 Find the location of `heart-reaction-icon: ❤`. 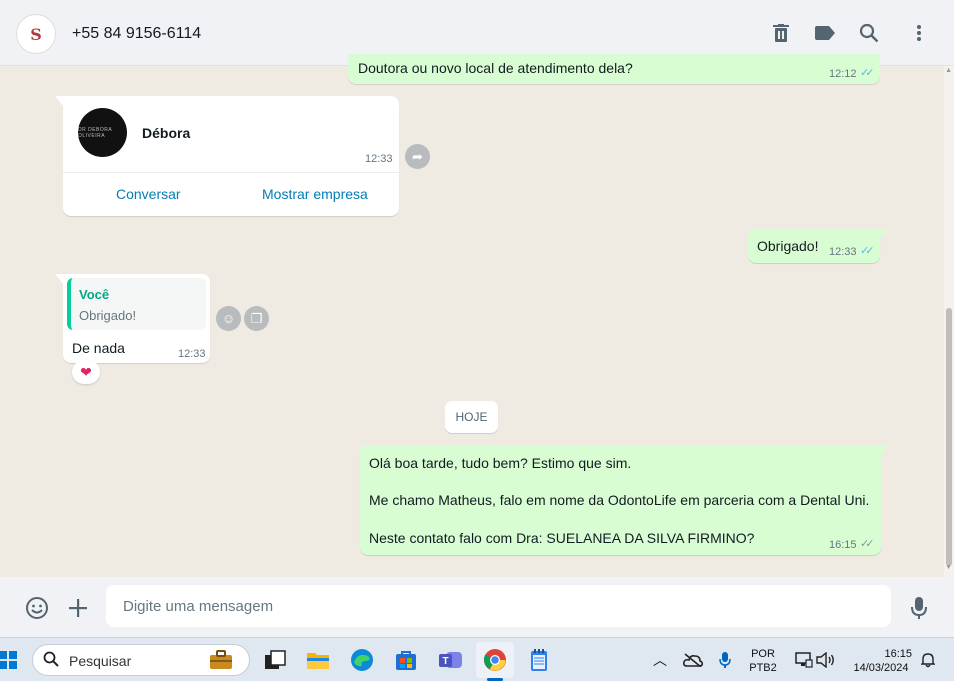

heart-reaction-icon: ❤ is located at coordinates (86, 372).